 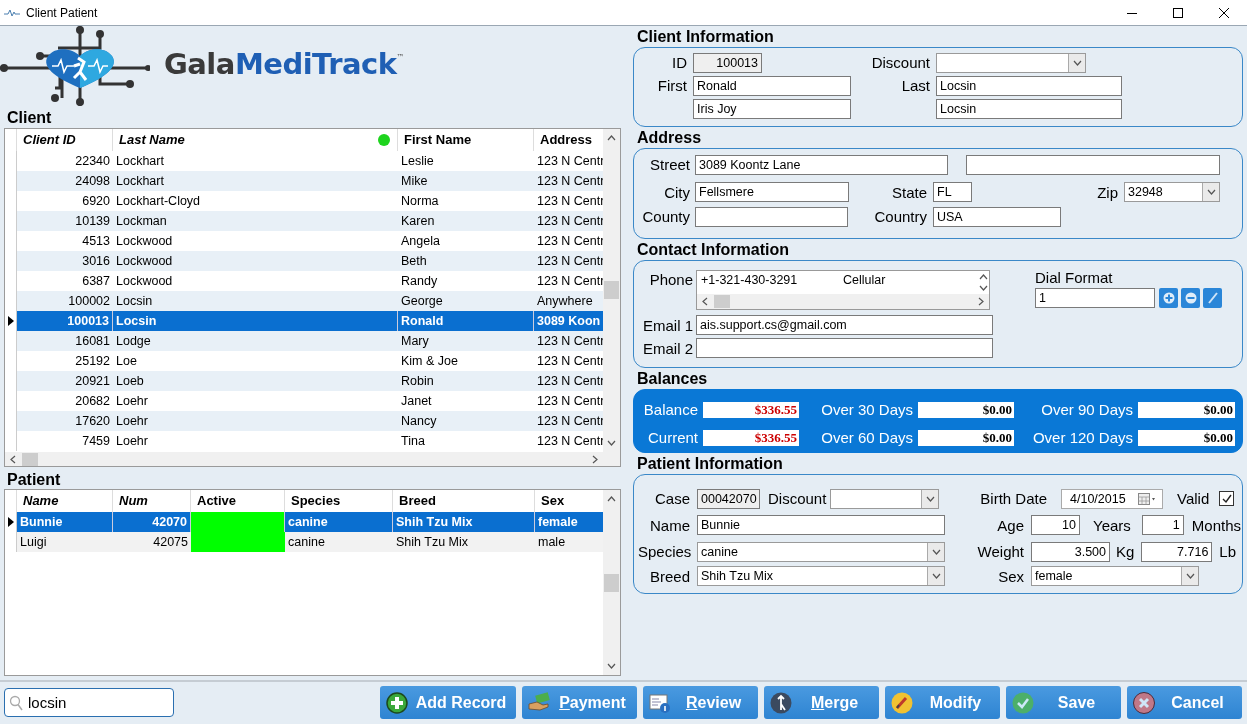 I want to click on case-field: 00042070, so click(x=728, y=498).